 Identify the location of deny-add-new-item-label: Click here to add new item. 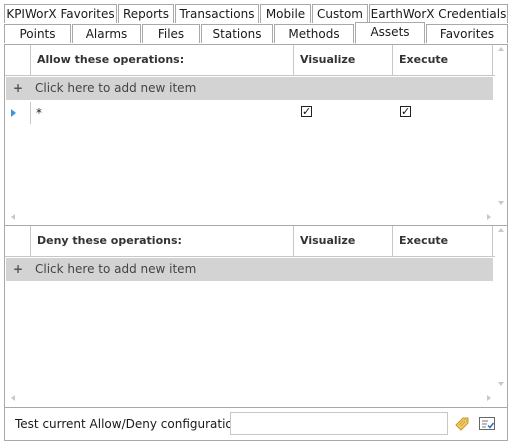
(116, 269).